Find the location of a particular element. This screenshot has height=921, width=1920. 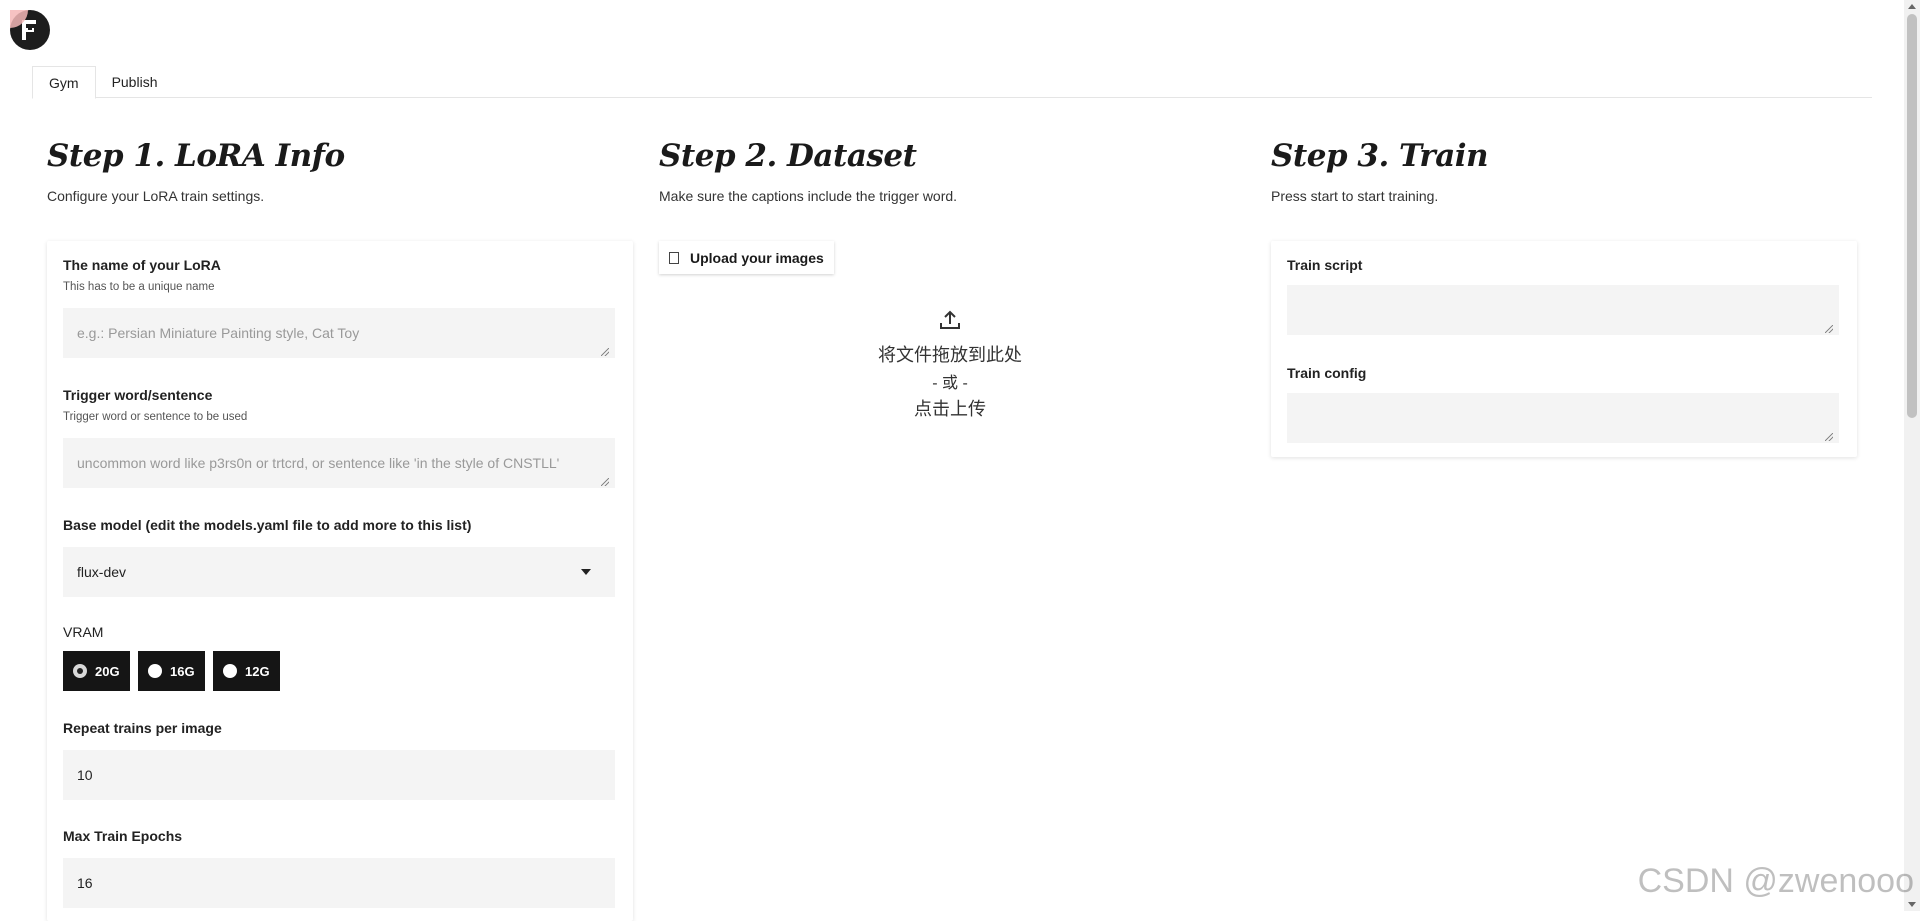

vram-option-label: 20G is located at coordinates (107, 671).